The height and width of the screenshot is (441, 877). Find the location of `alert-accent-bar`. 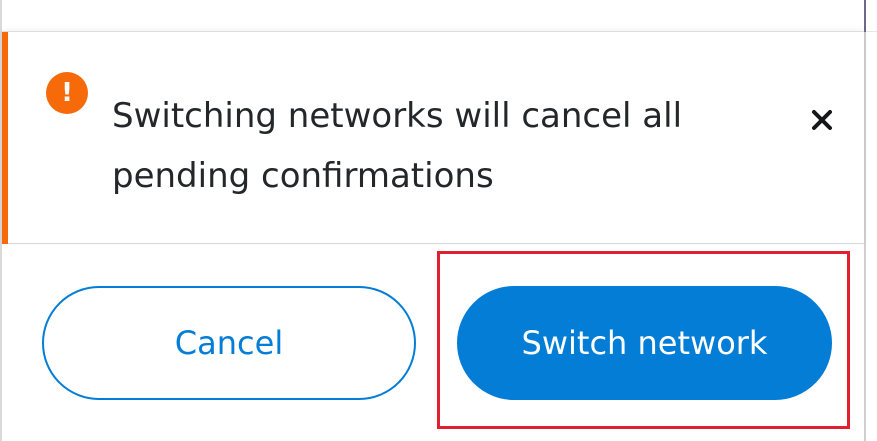

alert-accent-bar is located at coordinates (5, 138).